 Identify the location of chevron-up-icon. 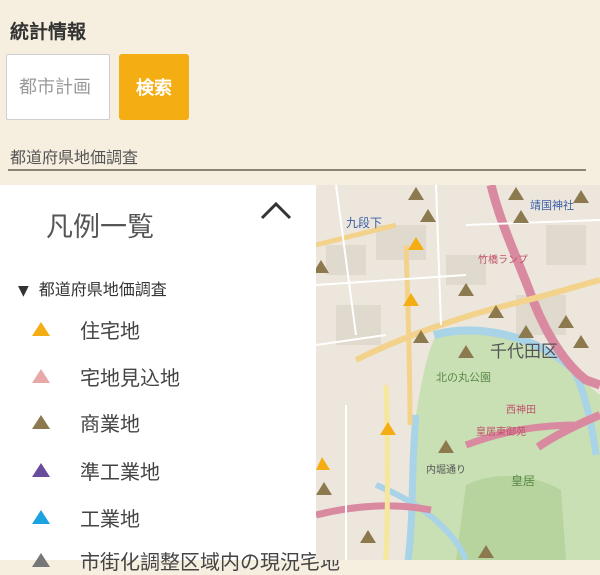
(276, 210).